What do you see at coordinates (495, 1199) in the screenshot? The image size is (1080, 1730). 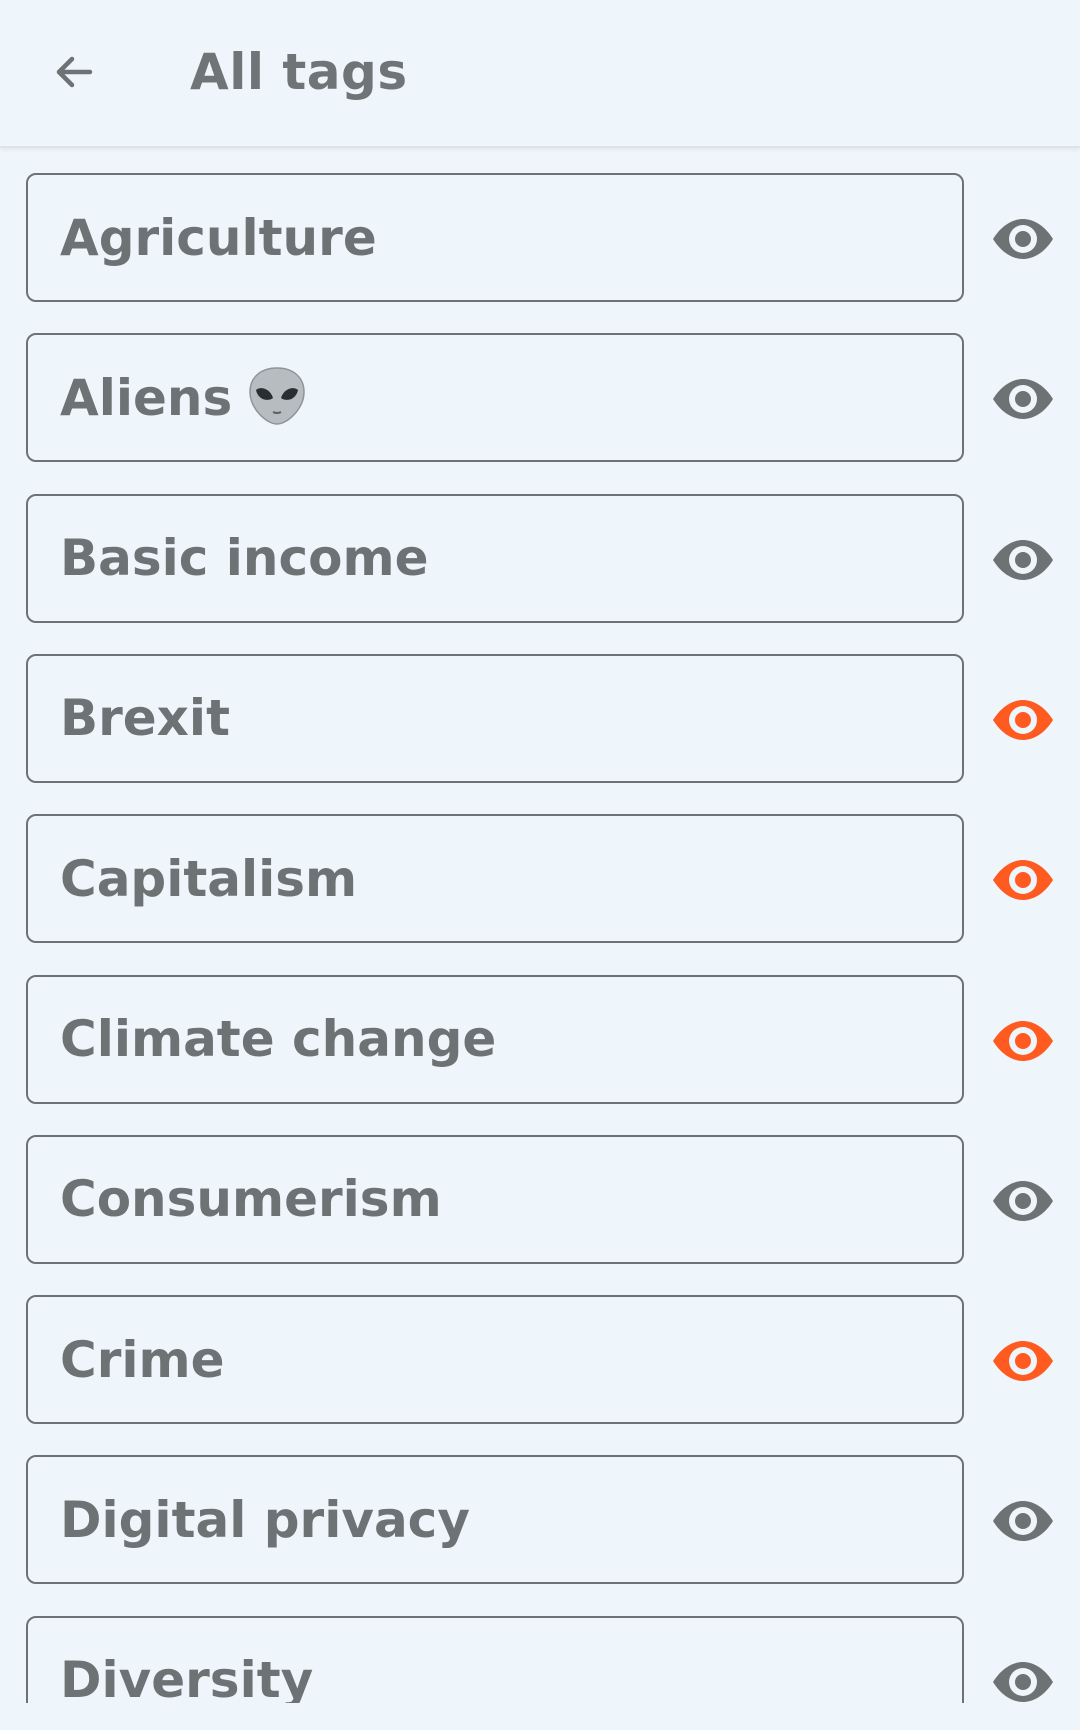 I see `tag-chip: Consumerism` at bounding box center [495, 1199].